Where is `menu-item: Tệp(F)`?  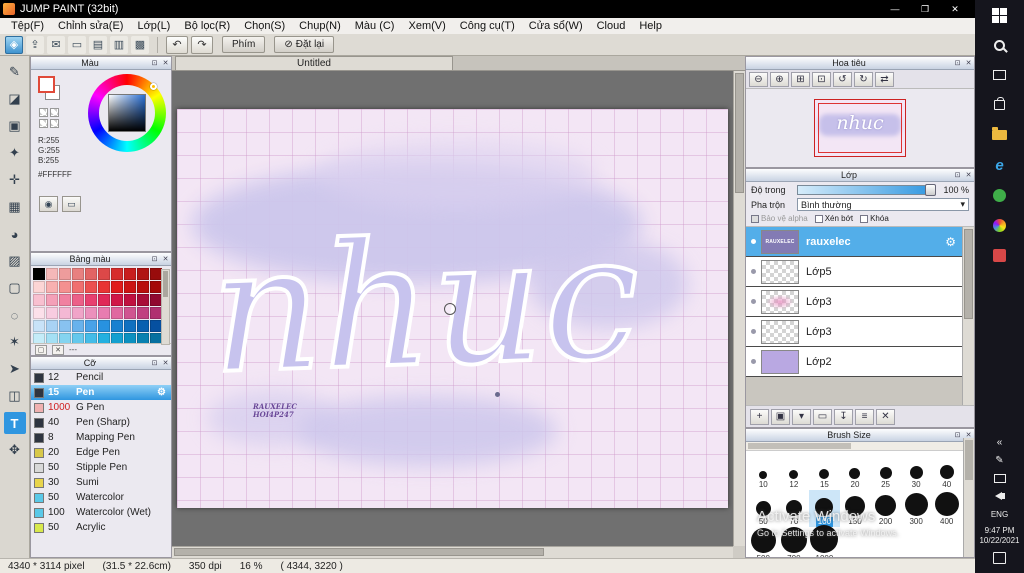 menu-item: Tệp(F) is located at coordinates (27, 26).